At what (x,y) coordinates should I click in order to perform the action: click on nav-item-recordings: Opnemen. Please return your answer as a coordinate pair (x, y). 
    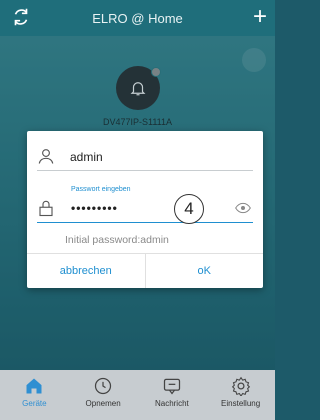
    Looking at the image, I should click on (103, 395).